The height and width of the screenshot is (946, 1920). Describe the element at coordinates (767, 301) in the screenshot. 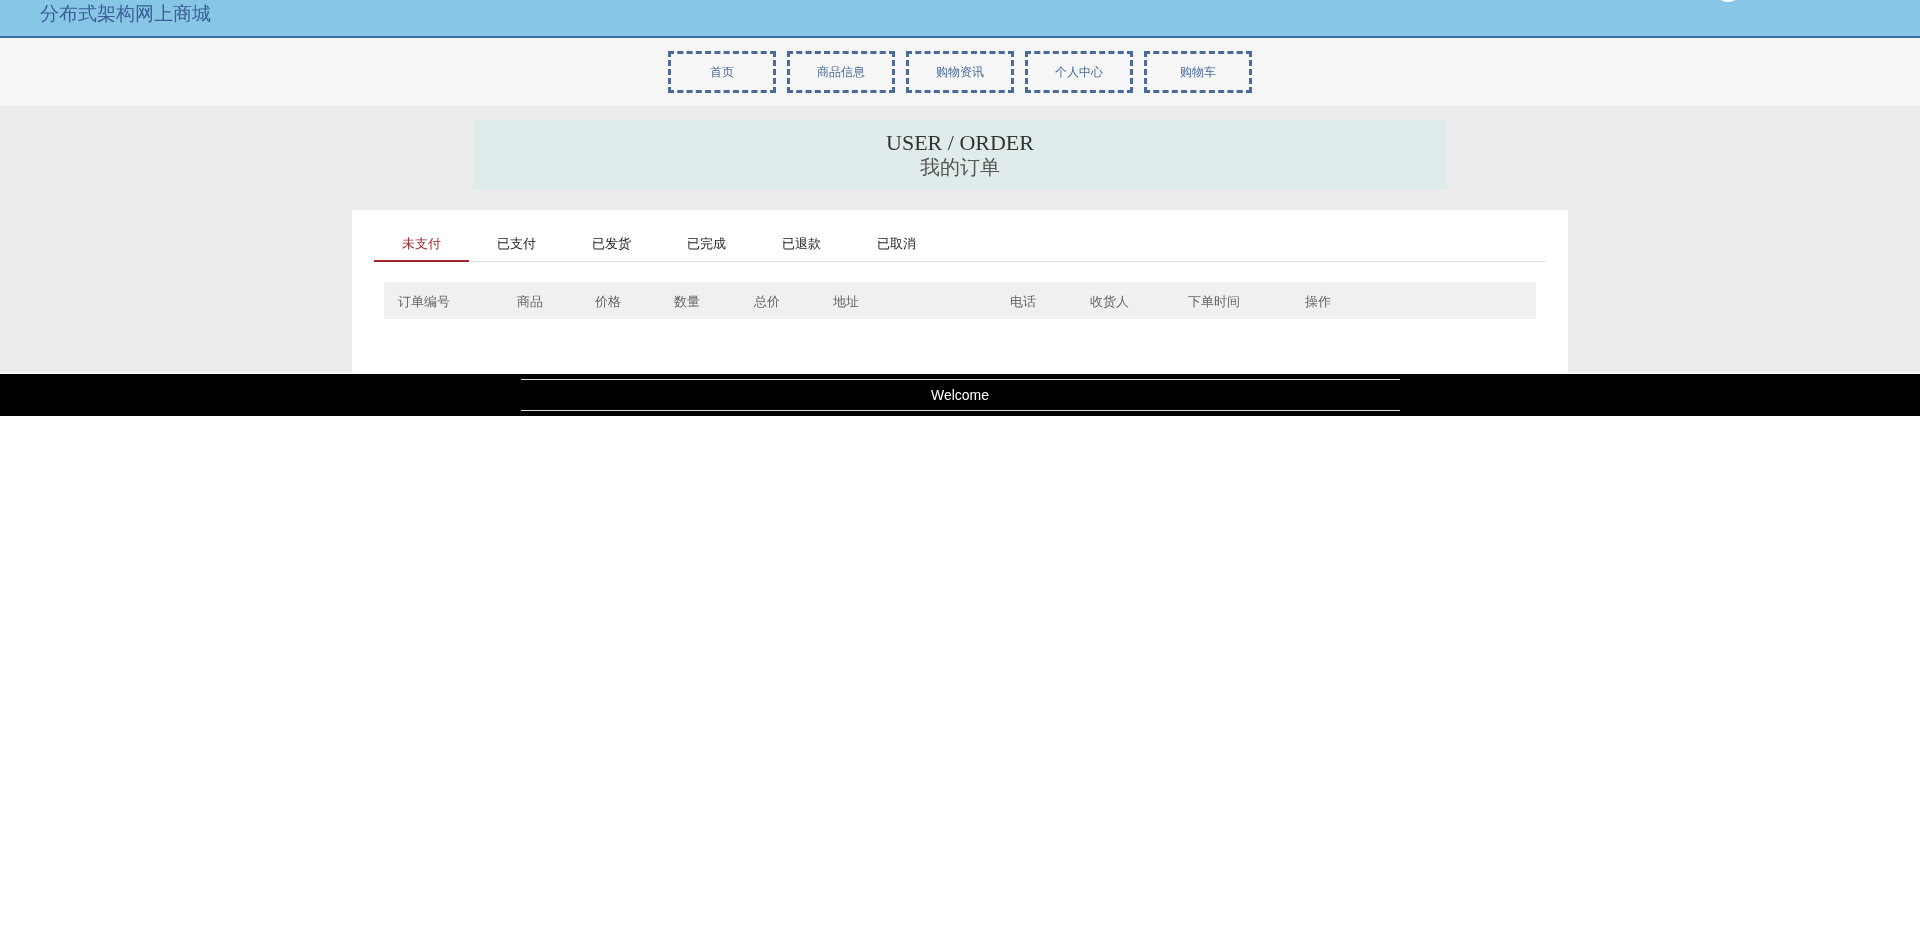

I see `column-header: 总价` at that location.